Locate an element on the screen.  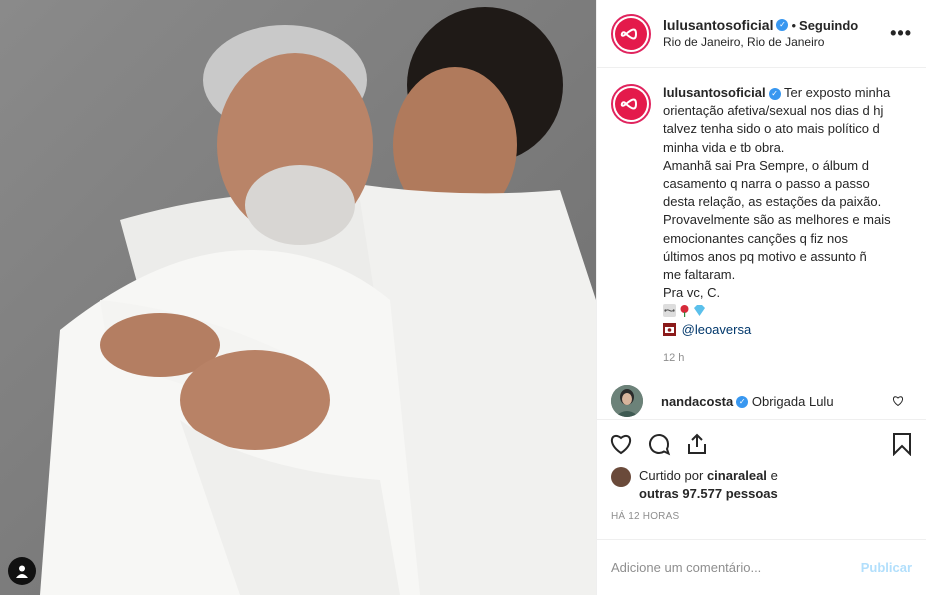
comment-bubble-icon is located at coordinates (659, 444).